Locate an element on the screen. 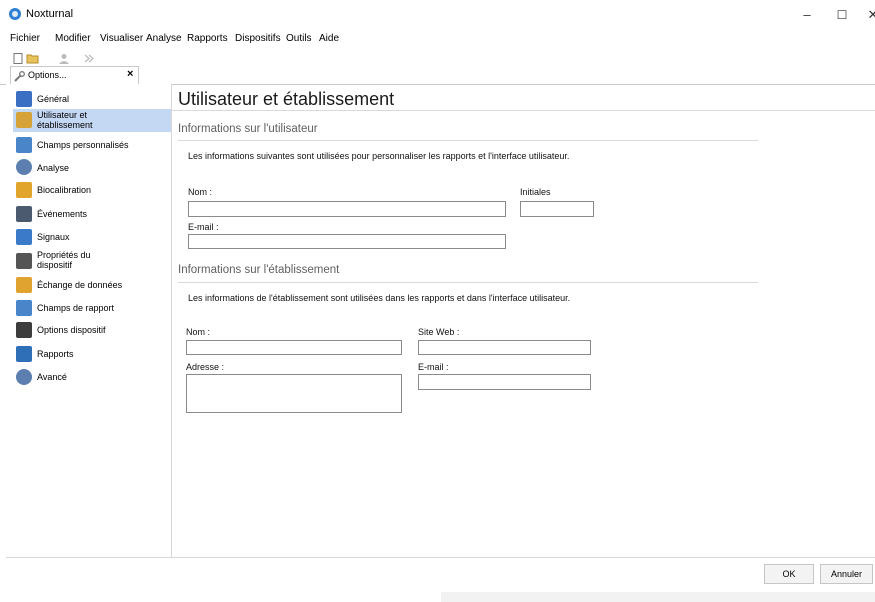  sidebar-item-rapports: Rapports is located at coordinates (92, 354).